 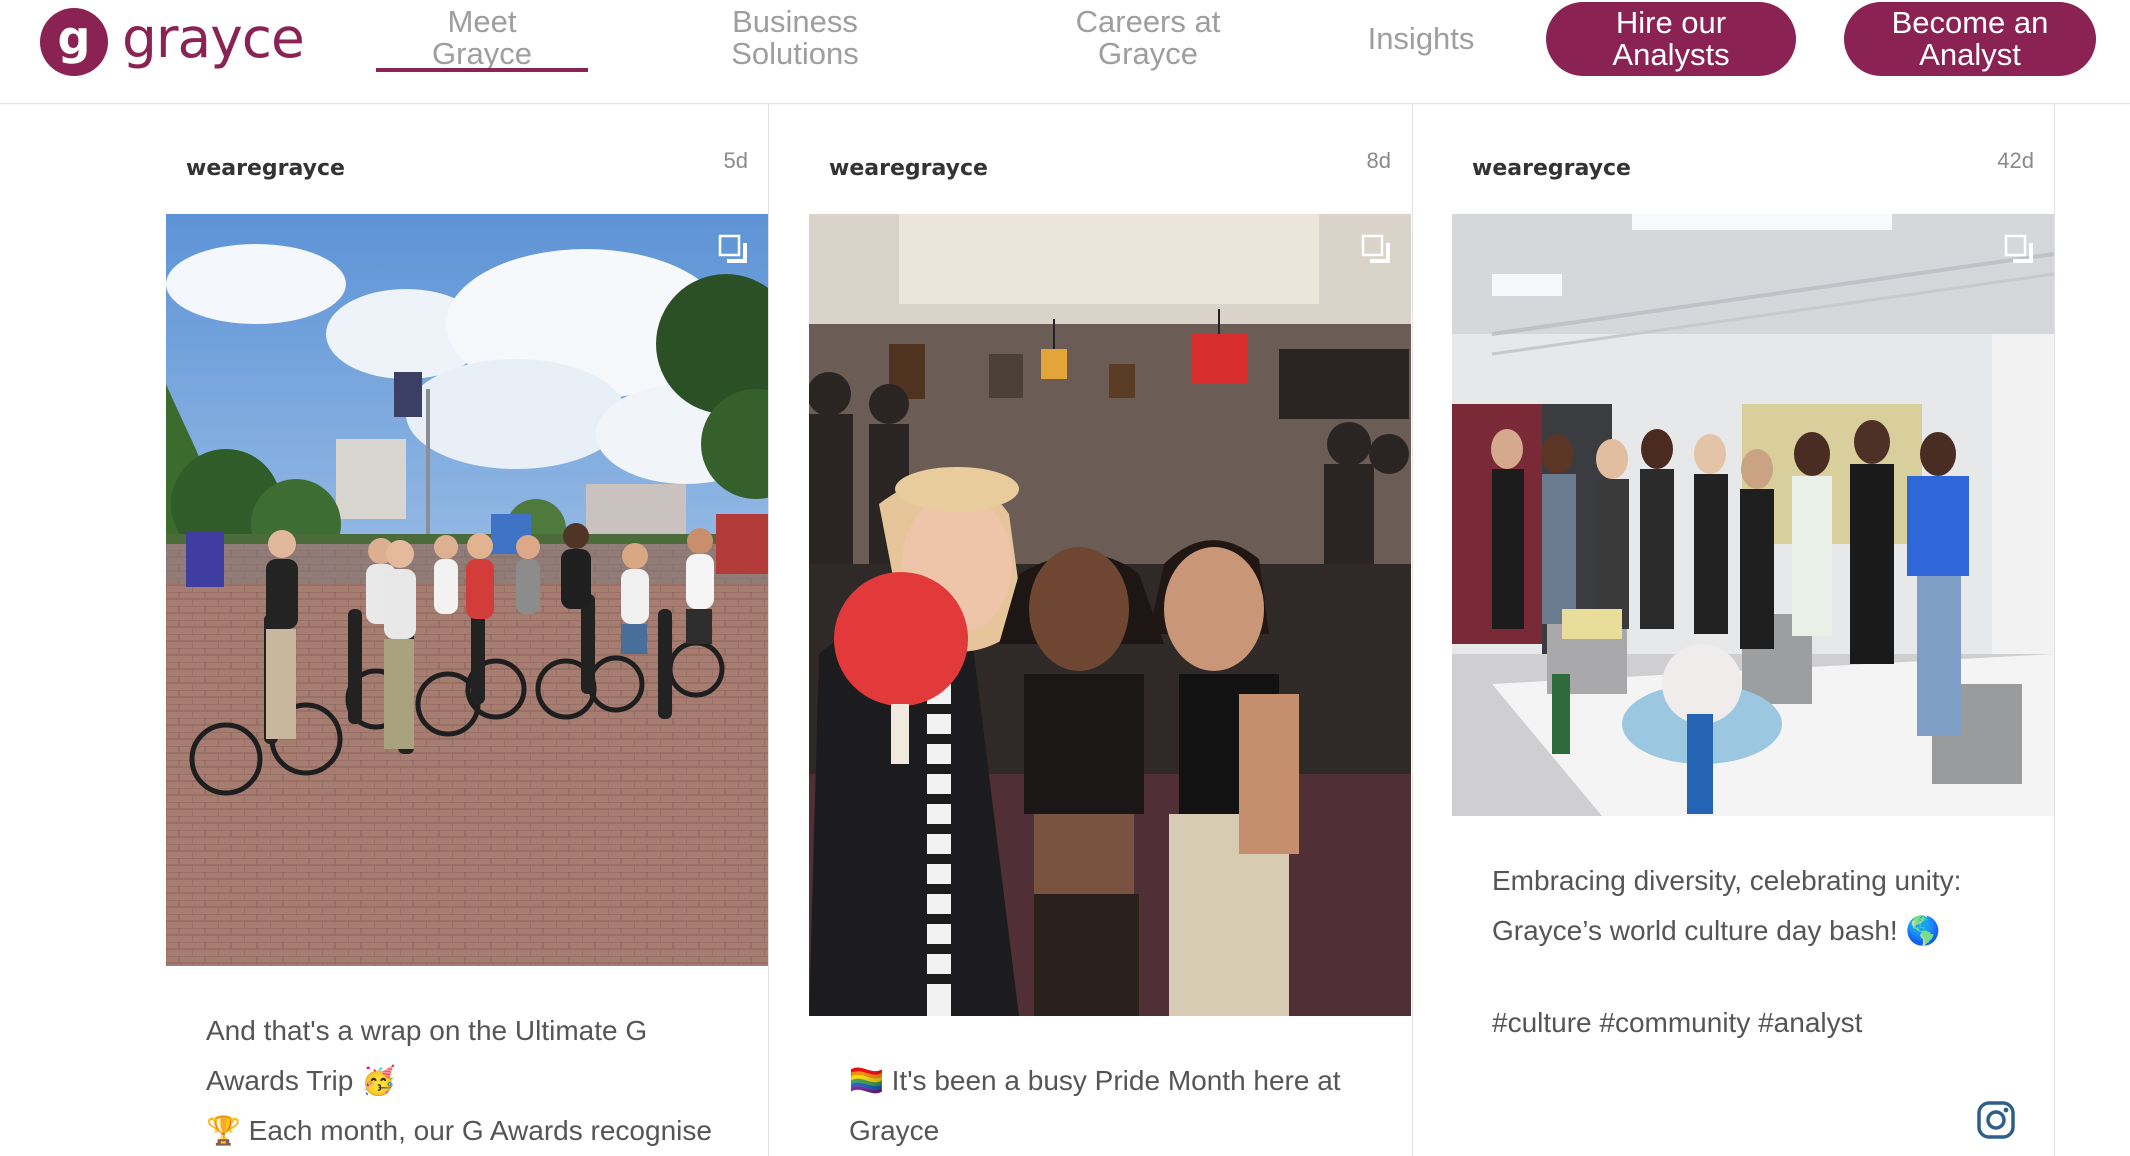 I want to click on caption-line: 🏆 Each month, our G Awards recognise, so click(x=459, y=1130).